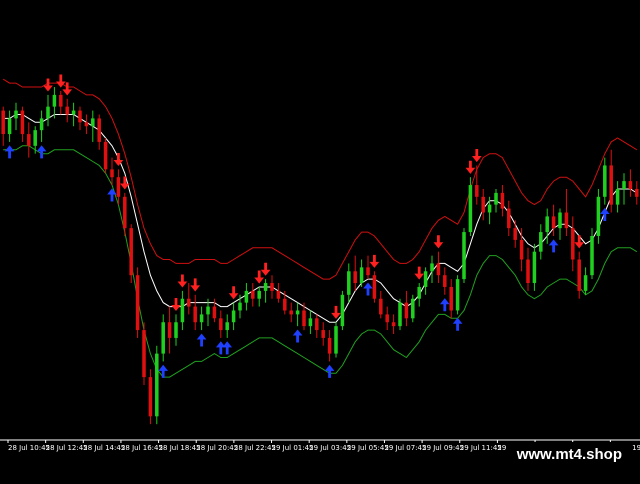 The height and width of the screenshot is (484, 640). Describe the element at coordinates (255, 448) in the screenshot. I see `x-tick-label: 28 Jul 22:45` at that location.